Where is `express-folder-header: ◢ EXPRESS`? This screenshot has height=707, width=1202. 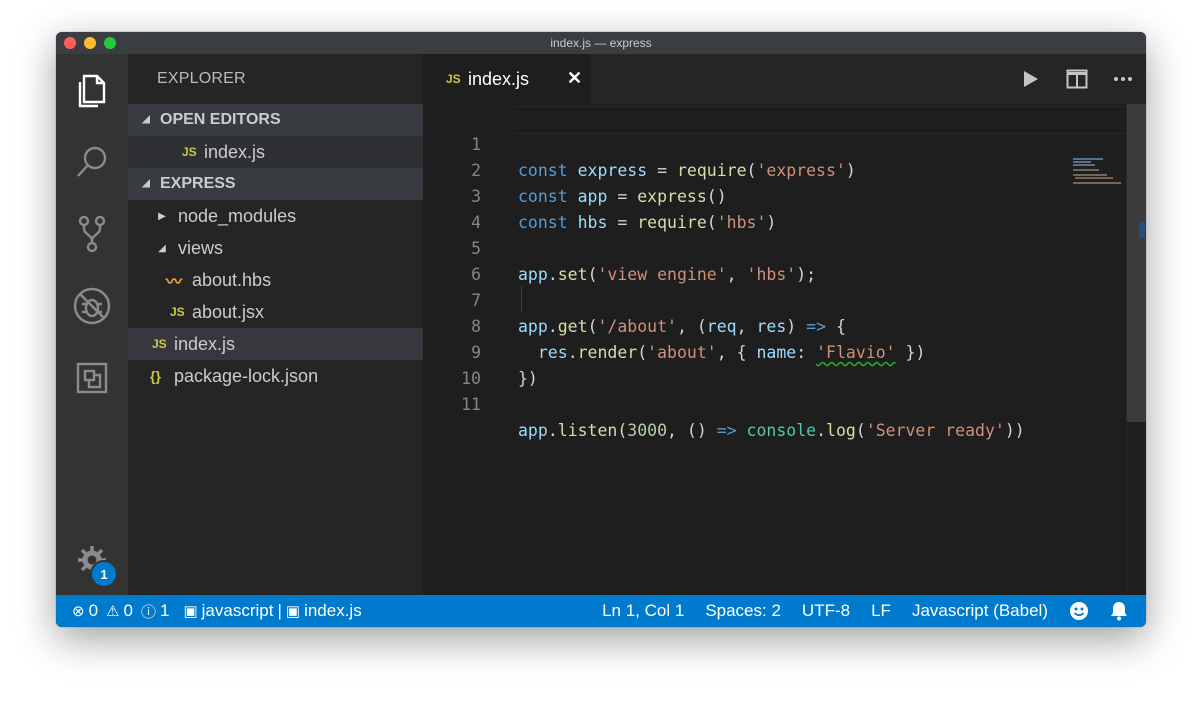
express-folder-header: ◢ EXPRESS is located at coordinates (275, 184).